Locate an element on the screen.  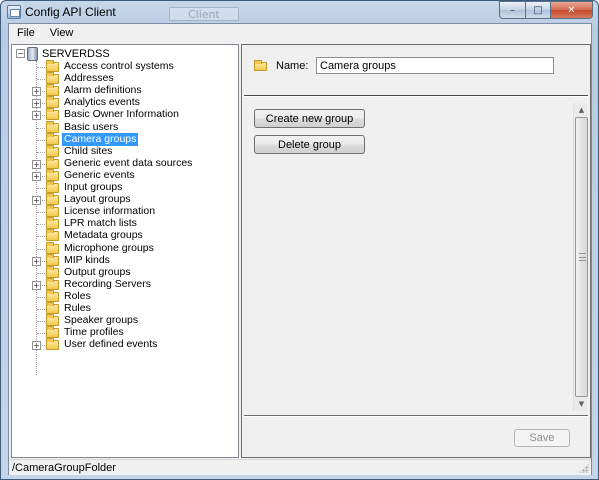
tree-item-label: Time profiles is located at coordinates (94, 332).